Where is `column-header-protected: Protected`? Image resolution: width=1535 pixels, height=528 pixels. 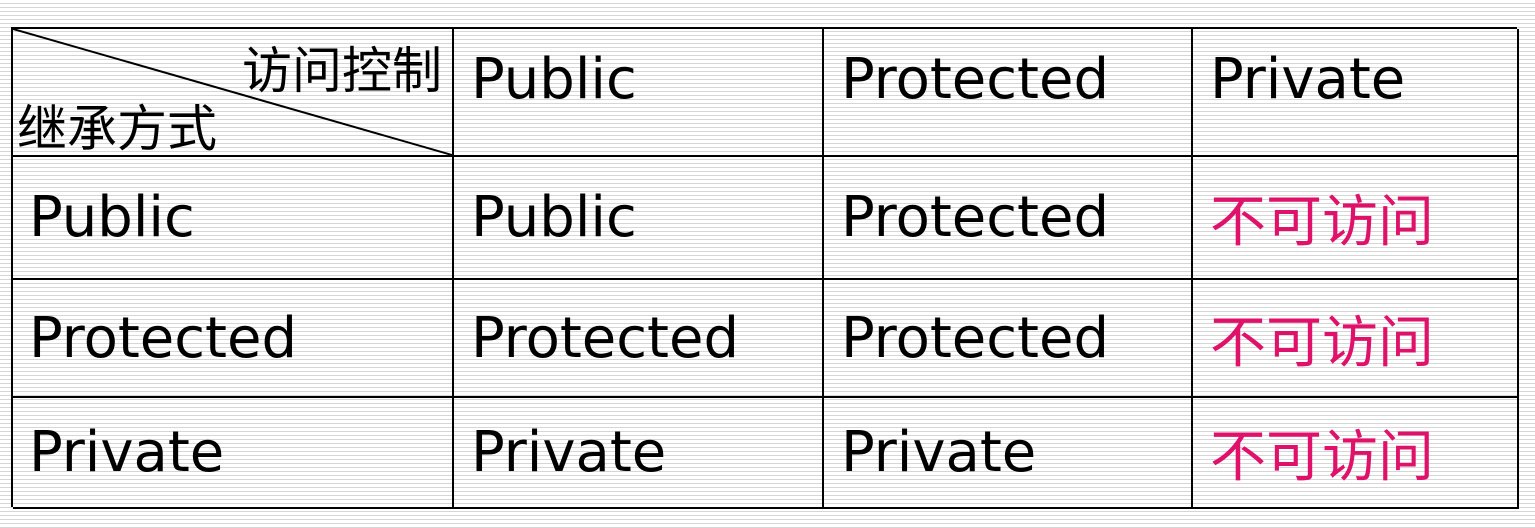
column-header-protected: Protected is located at coordinates (1008, 93).